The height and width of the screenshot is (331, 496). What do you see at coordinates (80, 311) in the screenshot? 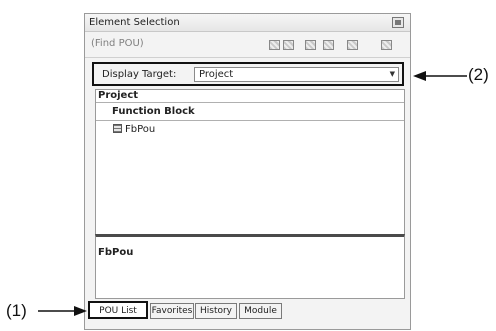
I see `arrow-1-head` at bounding box center [80, 311].